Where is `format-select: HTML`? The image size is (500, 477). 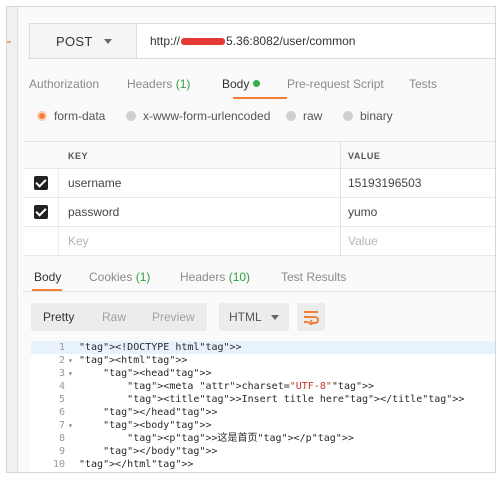
format-select: HTML is located at coordinates (254, 317).